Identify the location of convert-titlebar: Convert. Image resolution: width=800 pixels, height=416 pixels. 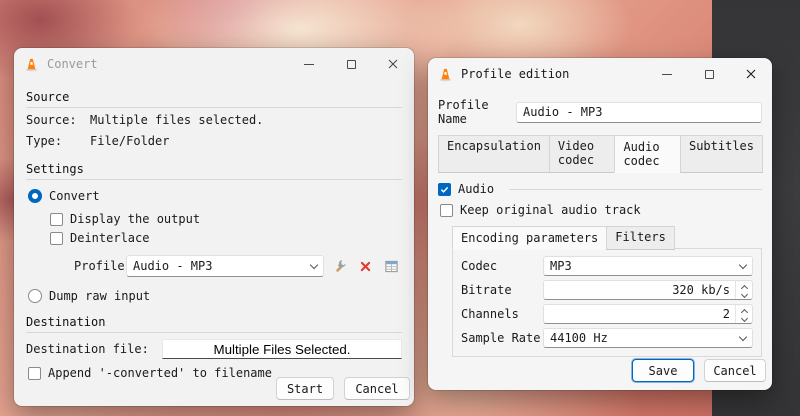
(214, 64).